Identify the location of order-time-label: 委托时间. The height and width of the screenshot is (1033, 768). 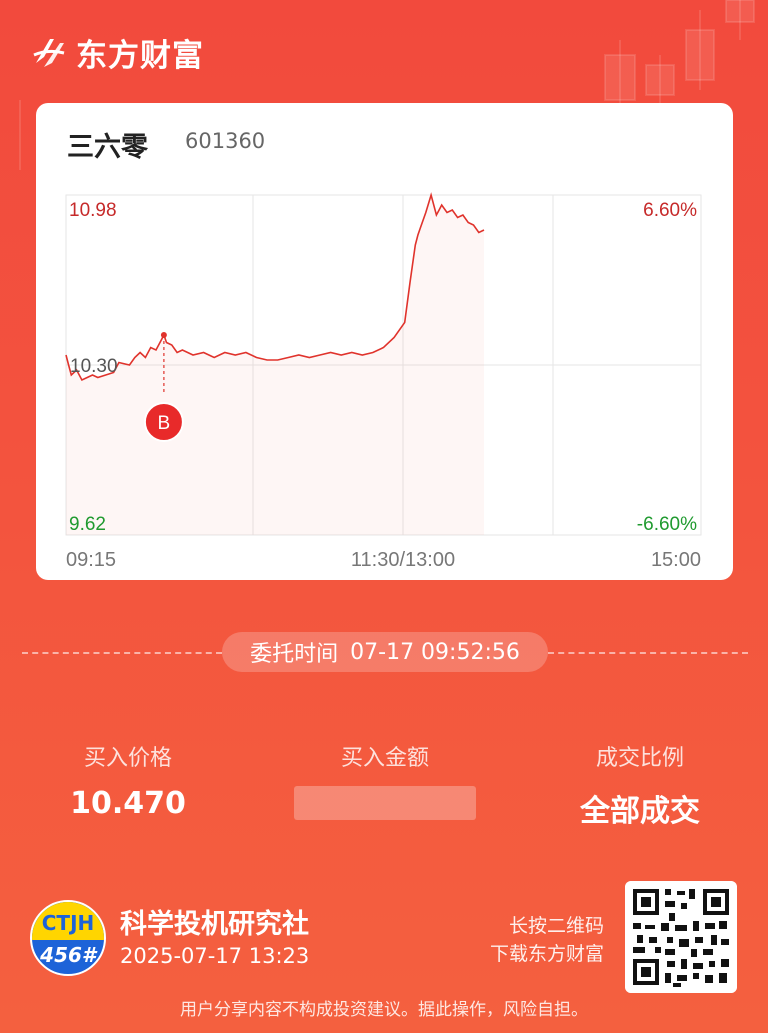
(294, 654).